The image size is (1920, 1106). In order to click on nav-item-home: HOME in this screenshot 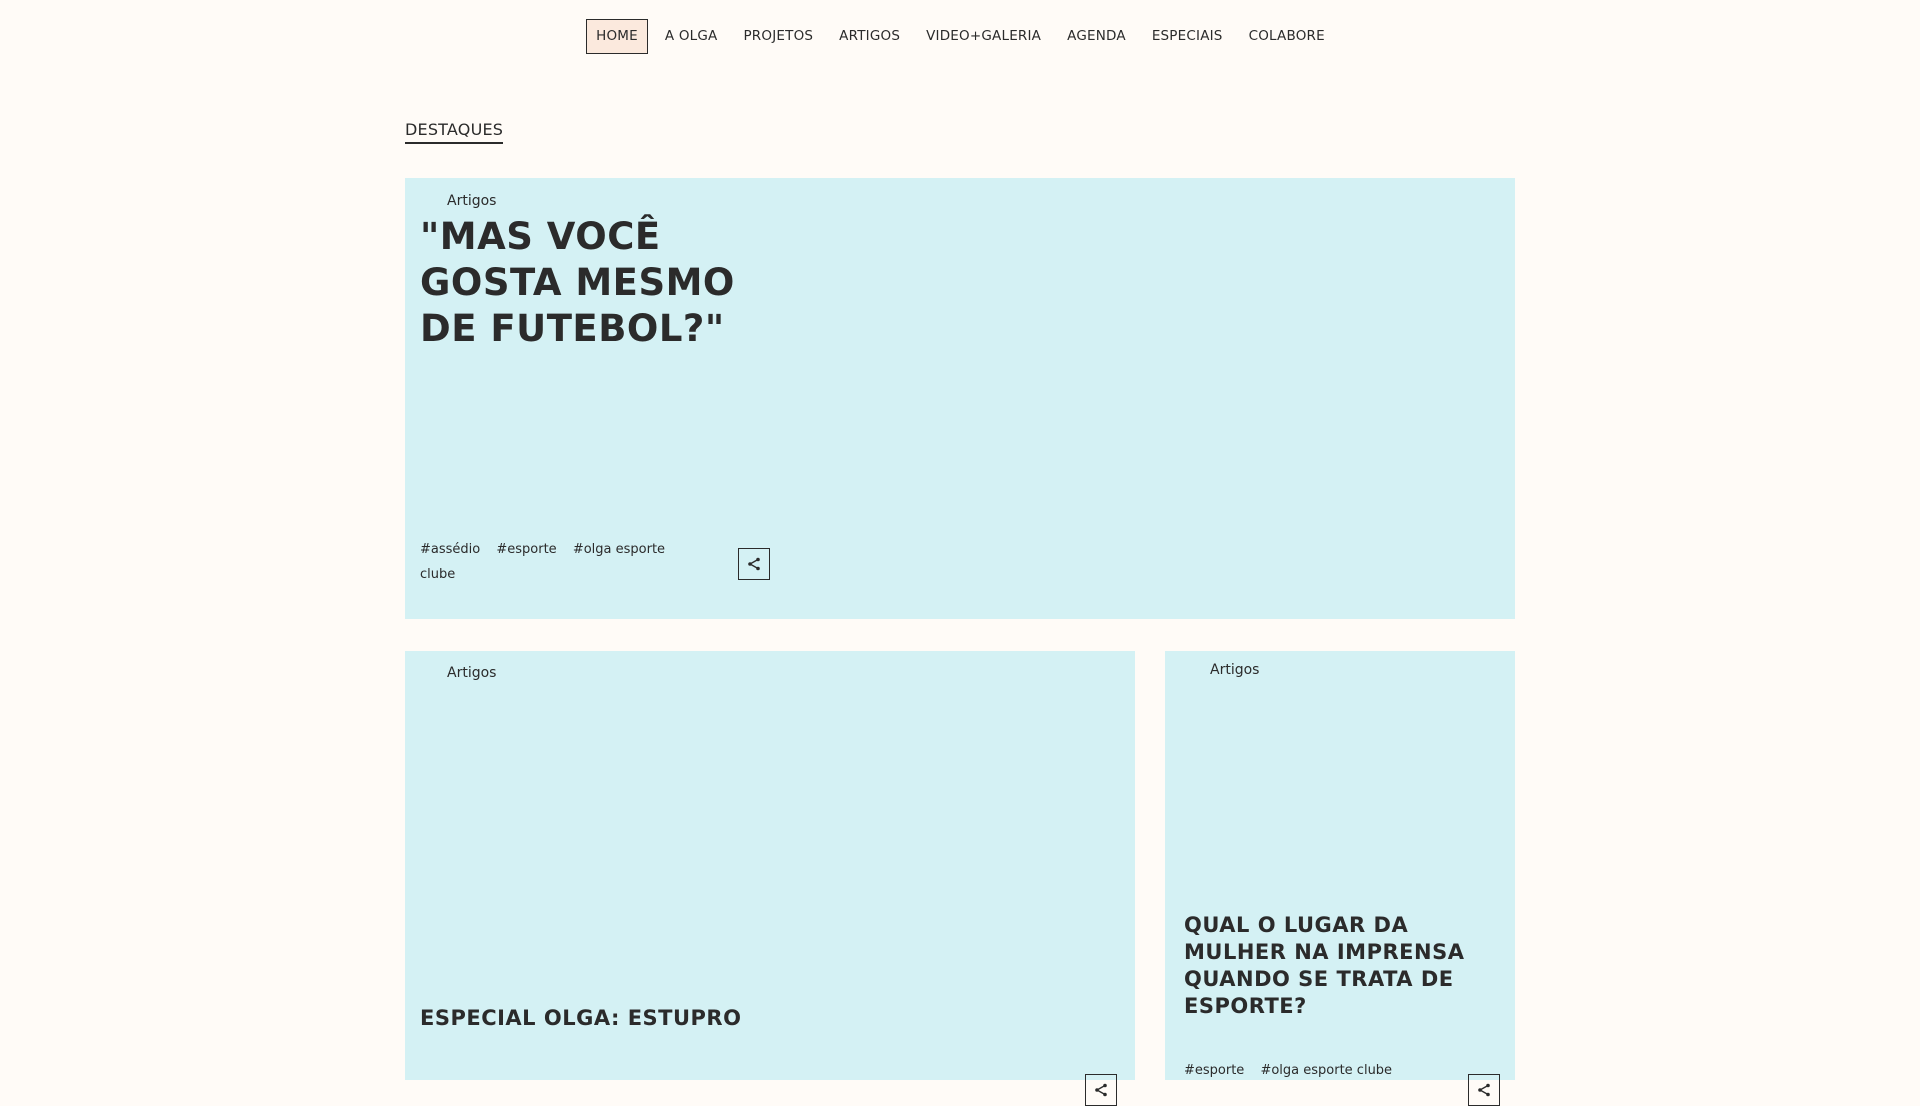, I will do `click(617, 36)`.